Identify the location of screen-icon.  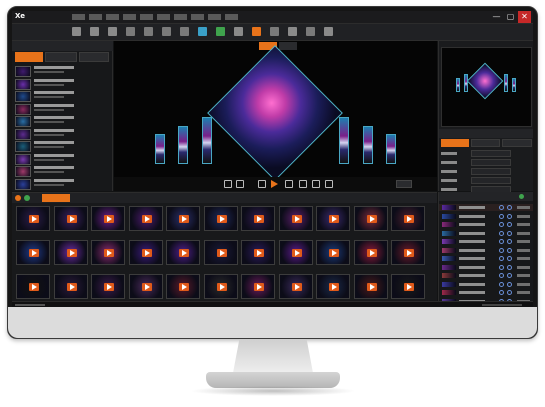
(274, 31).